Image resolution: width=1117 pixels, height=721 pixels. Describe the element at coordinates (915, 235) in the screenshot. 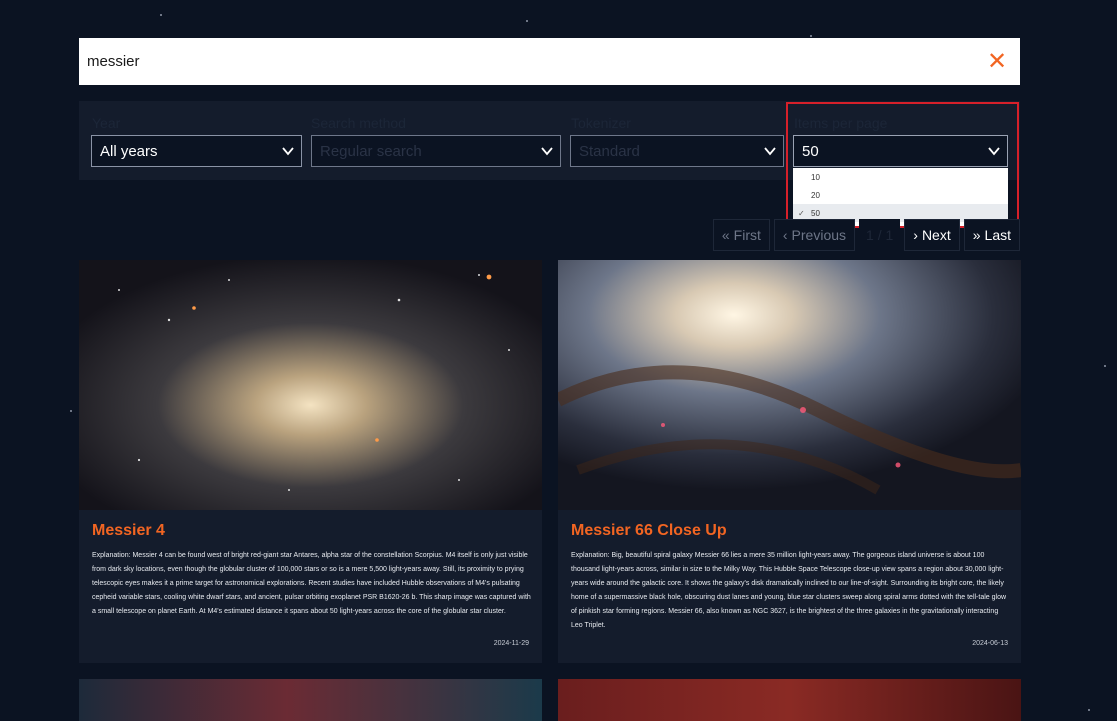

I see `chevron-right-icon: ›` at that location.